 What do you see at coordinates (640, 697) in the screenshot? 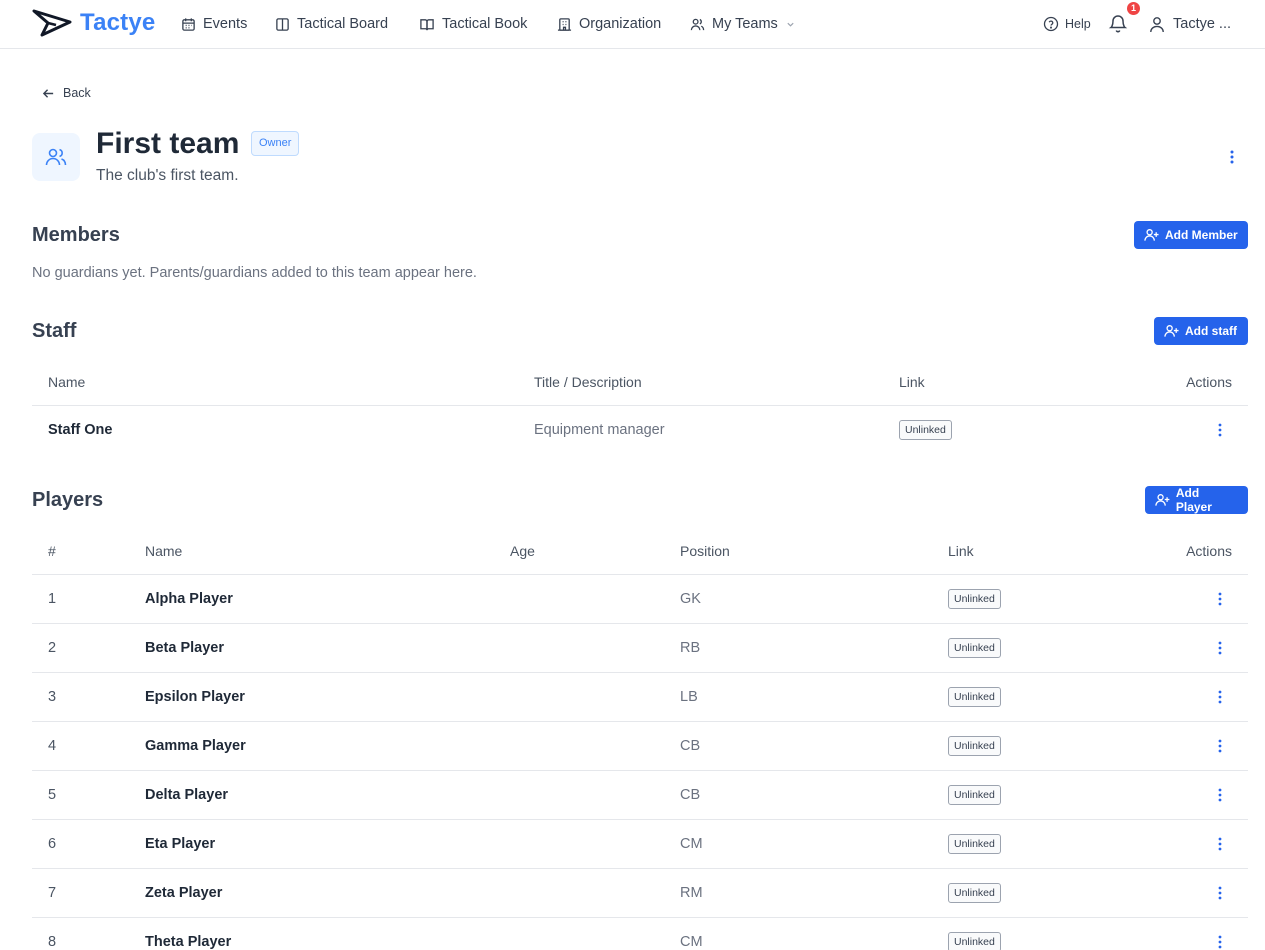
I see `table-row: 3 Epsilon Player LB Unlinked` at bounding box center [640, 697].